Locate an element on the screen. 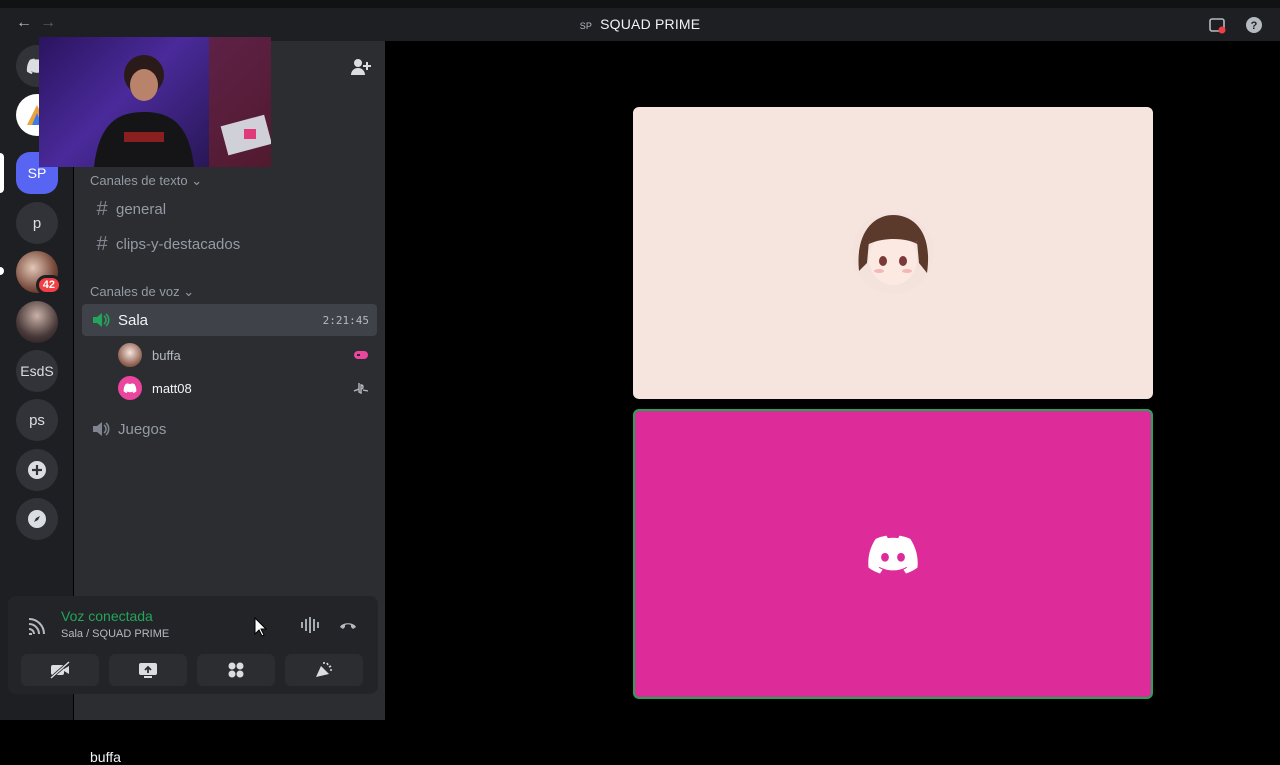 The width and height of the screenshot is (1280, 765). discord-logo-icon is located at coordinates (893, 554).